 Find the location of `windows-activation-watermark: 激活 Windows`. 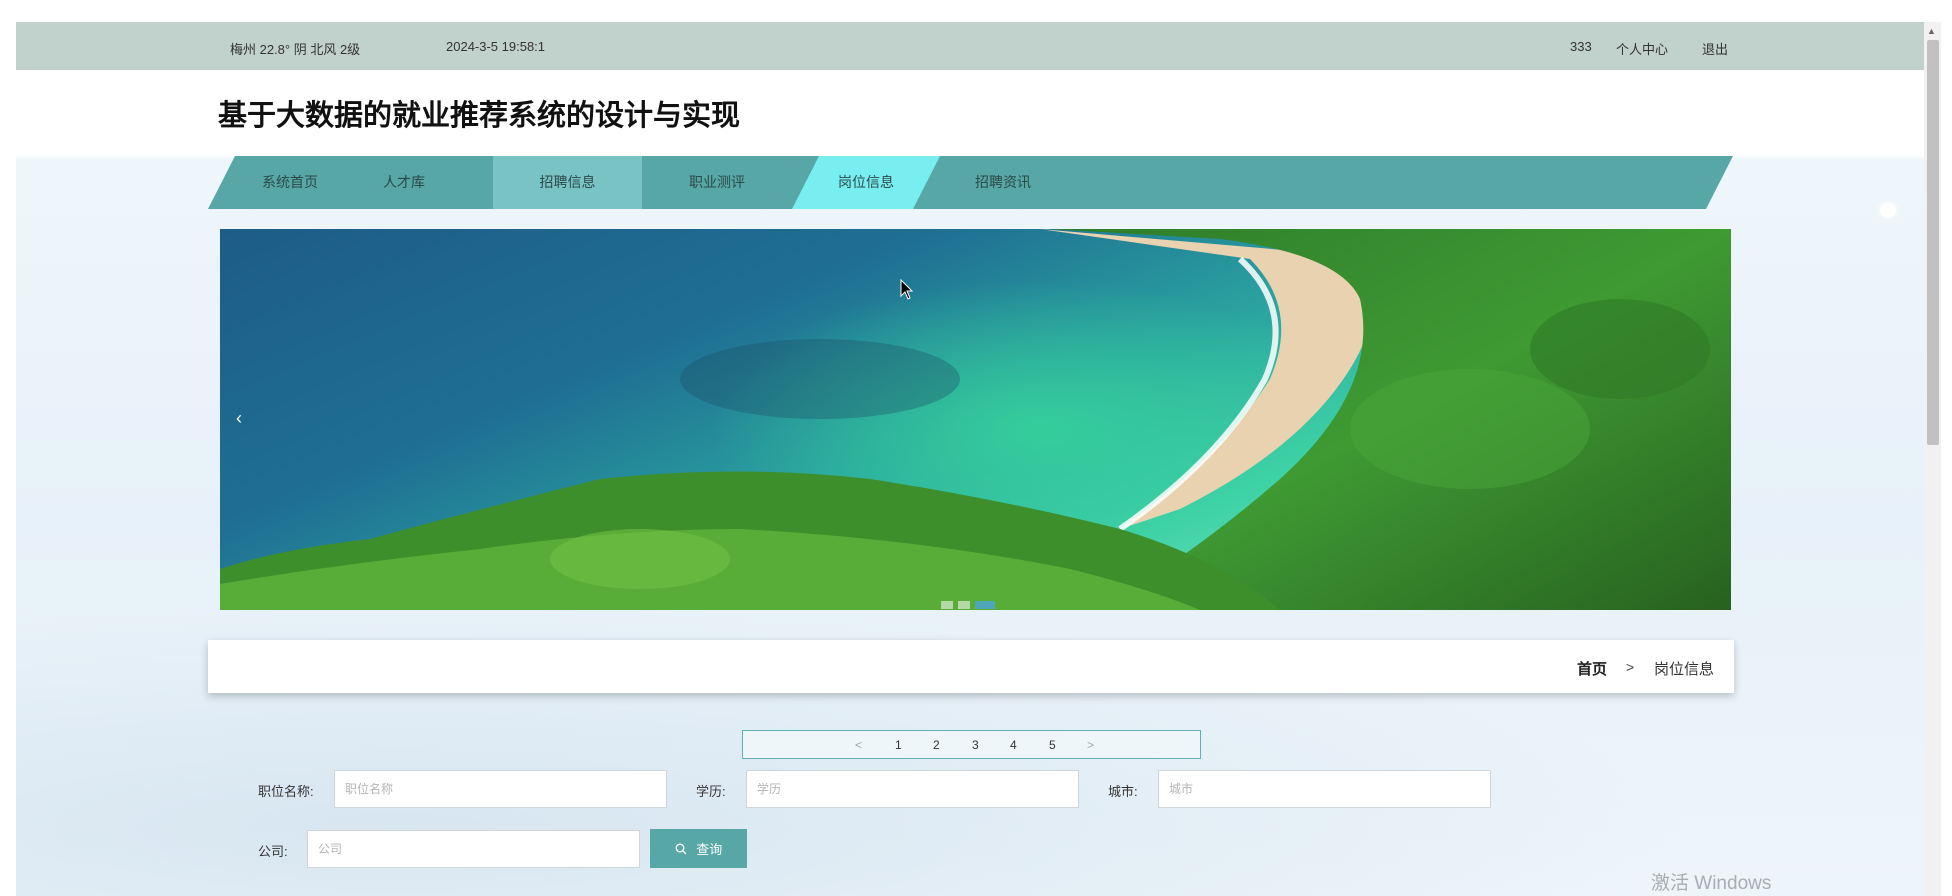

windows-activation-watermark: 激活 Windows is located at coordinates (1711, 883).